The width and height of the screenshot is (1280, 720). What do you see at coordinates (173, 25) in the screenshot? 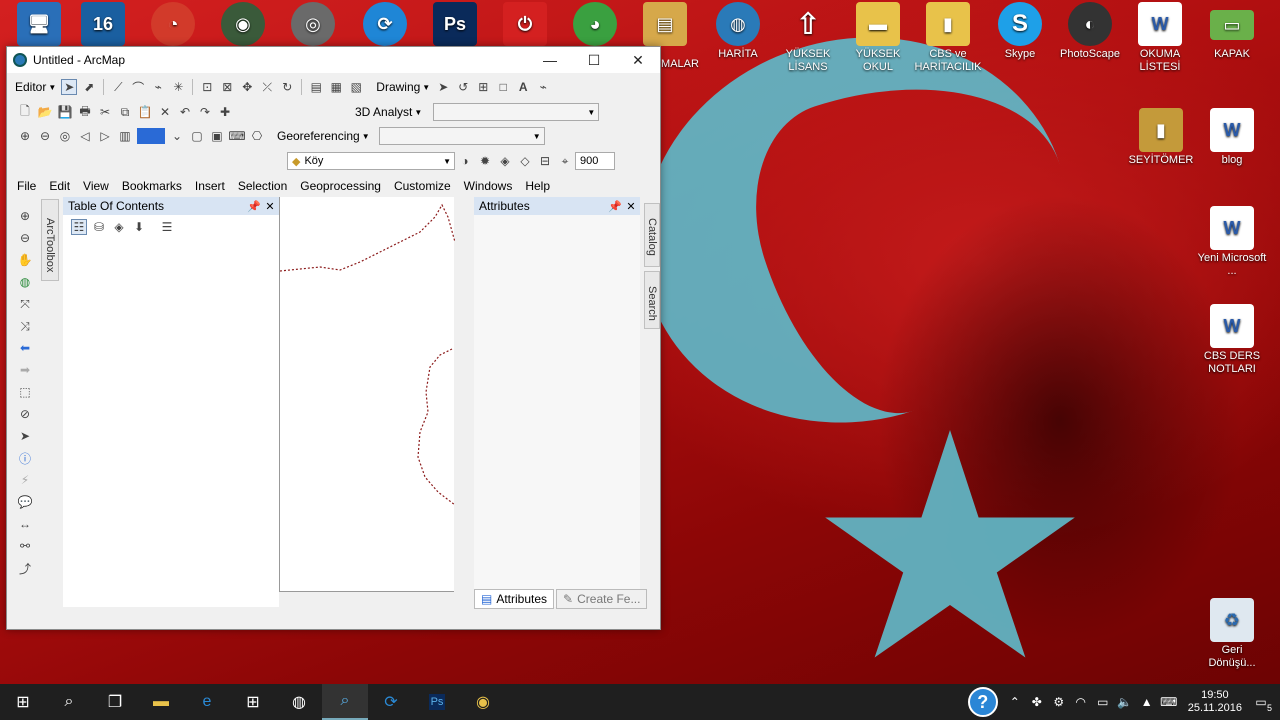
I see `desktop-icon-umbrella: ◔` at bounding box center [173, 25].